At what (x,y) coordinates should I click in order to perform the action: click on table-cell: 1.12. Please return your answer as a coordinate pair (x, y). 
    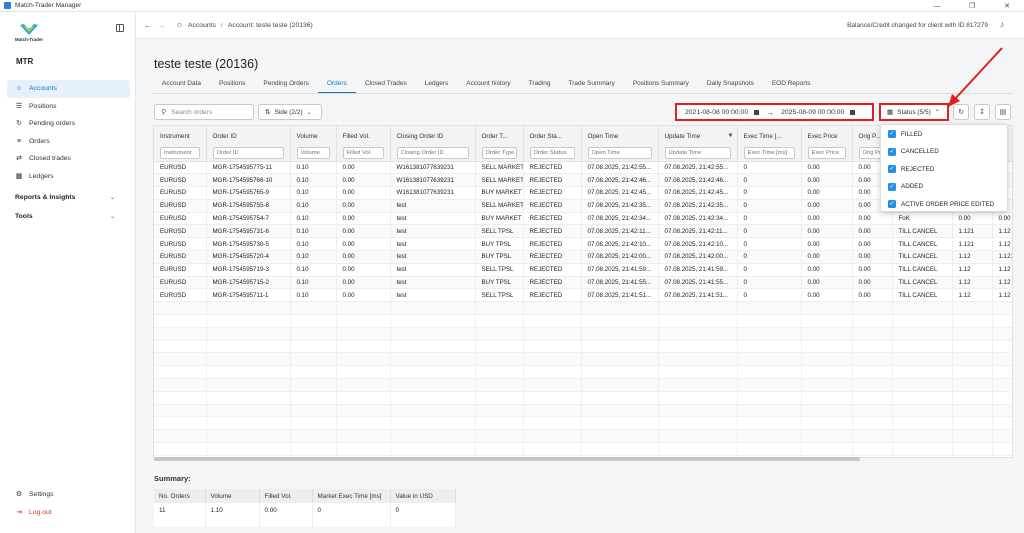
    Looking at the image, I should click on (1002, 231).